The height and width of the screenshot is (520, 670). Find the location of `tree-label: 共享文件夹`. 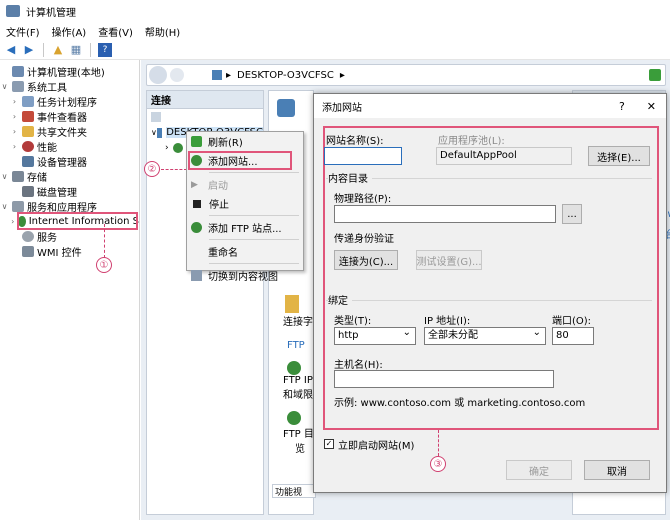

tree-label: 共享文件夹 is located at coordinates (62, 133).